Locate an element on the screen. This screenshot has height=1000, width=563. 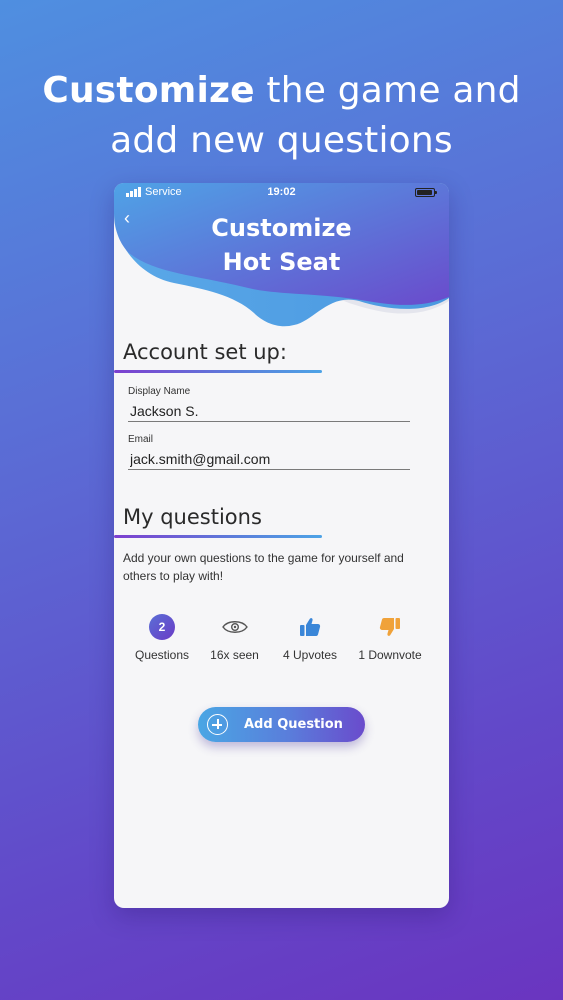
screen-title: Customize Hot Seat is located at coordinates (281, 245).